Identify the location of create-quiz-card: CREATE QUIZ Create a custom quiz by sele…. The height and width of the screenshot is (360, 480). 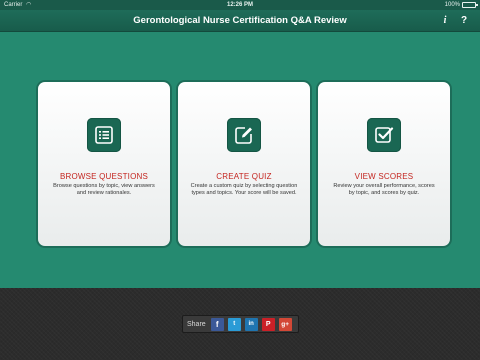
(244, 164).